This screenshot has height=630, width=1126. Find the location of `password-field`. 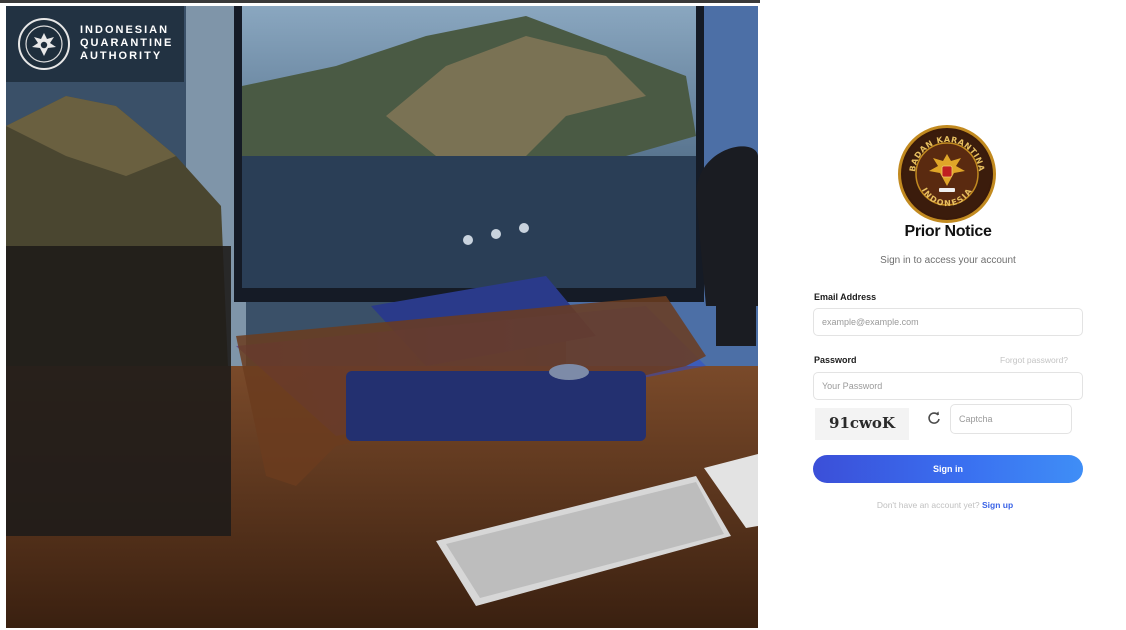

password-field is located at coordinates (948, 386).